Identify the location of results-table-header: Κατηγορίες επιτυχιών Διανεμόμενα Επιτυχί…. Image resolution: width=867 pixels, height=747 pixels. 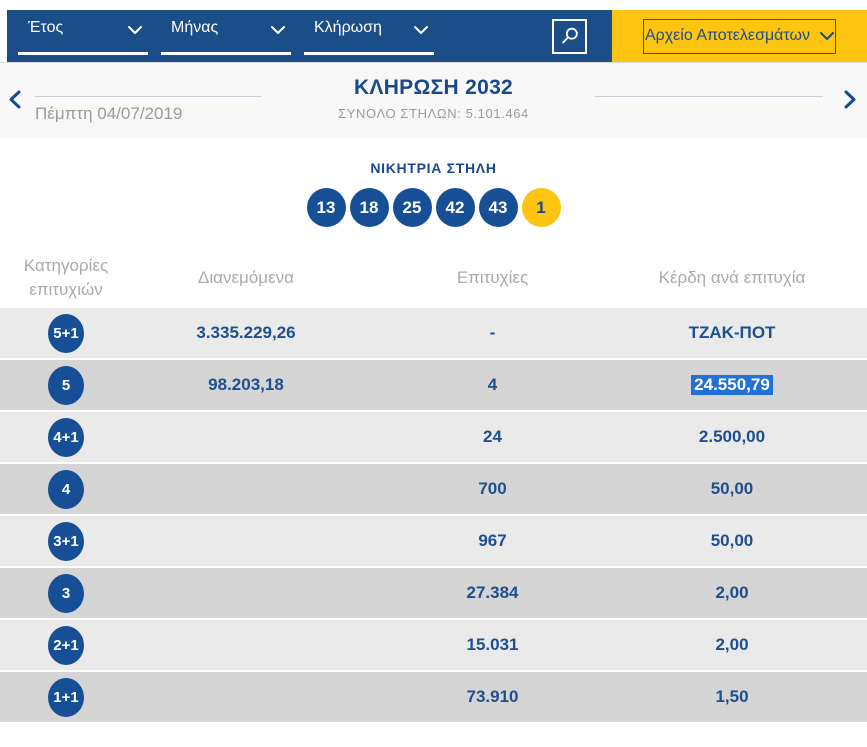
(433, 278).